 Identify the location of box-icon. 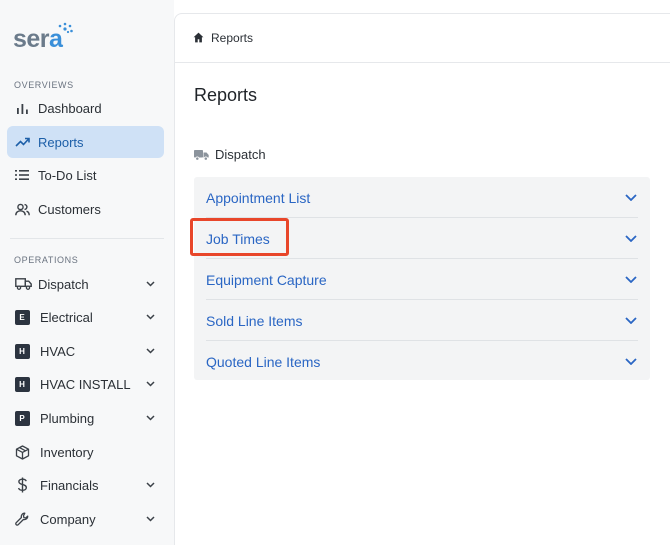
(22, 452).